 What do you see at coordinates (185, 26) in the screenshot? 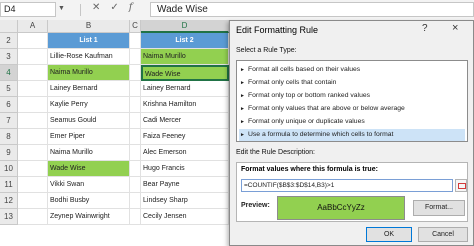
I see `column-header-d: D` at bounding box center [185, 26].